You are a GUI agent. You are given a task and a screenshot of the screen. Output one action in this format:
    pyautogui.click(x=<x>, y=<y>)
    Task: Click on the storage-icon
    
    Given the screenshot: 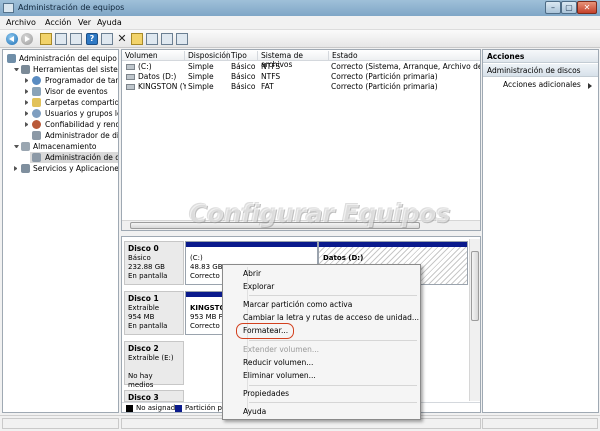 What is the action you would take?
    pyautogui.click(x=25, y=146)
    